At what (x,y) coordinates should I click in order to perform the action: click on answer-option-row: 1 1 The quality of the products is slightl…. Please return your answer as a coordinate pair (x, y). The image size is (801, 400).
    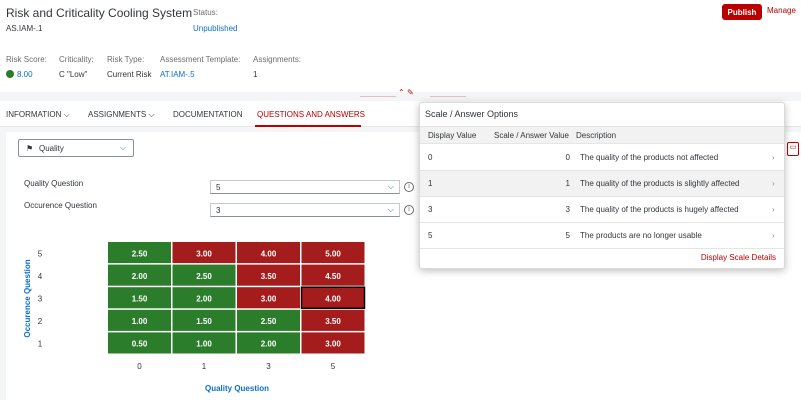
    Looking at the image, I should click on (602, 184).